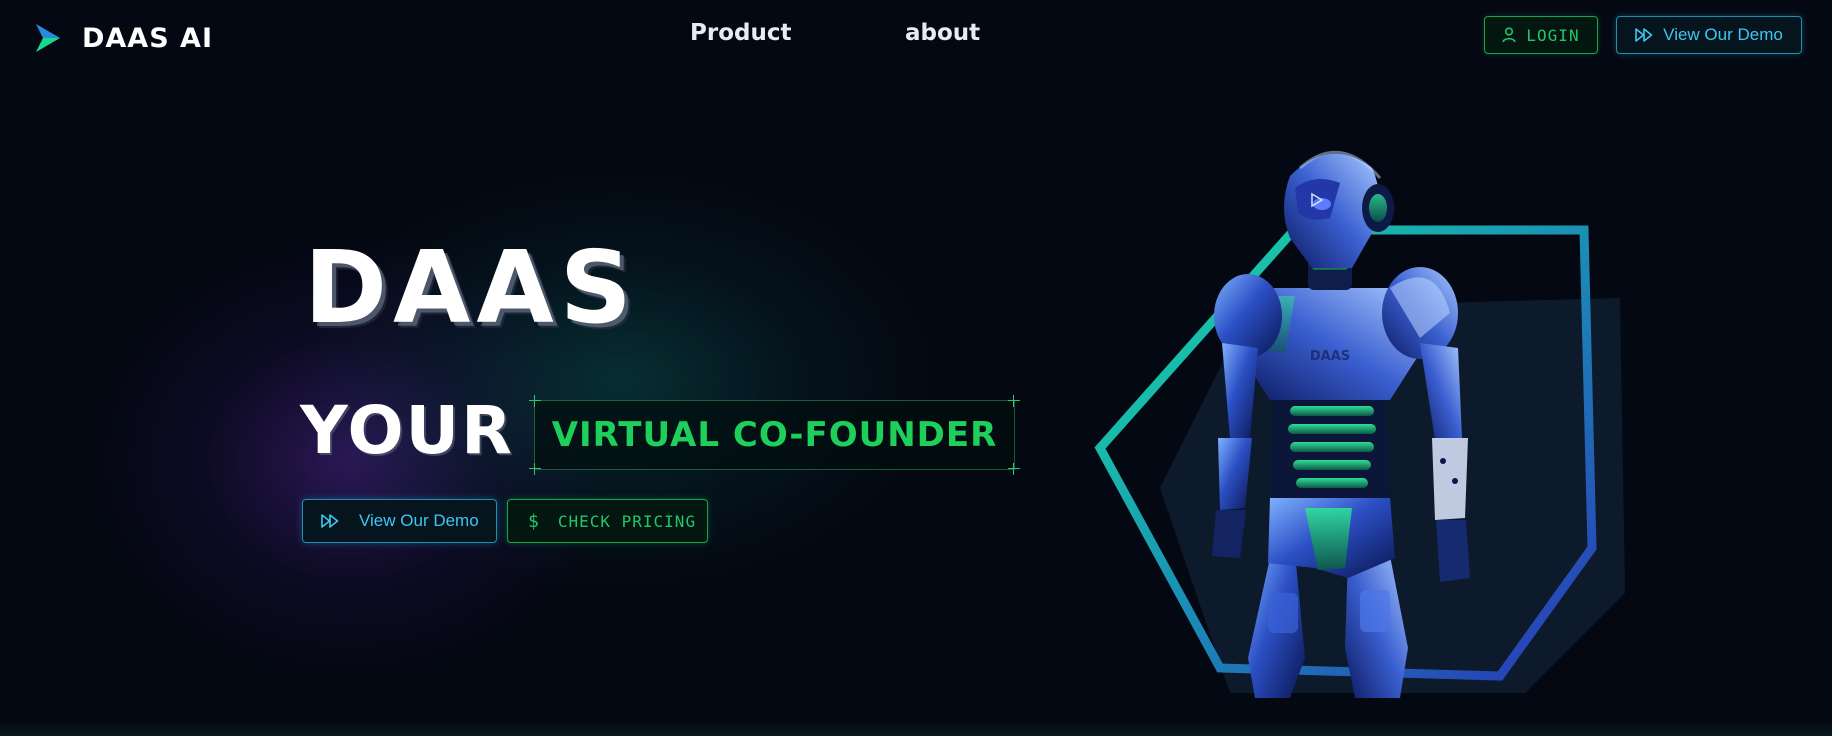 The height and width of the screenshot is (736, 1832). I want to click on view-demo-hero-button: View Our Demo, so click(399, 521).